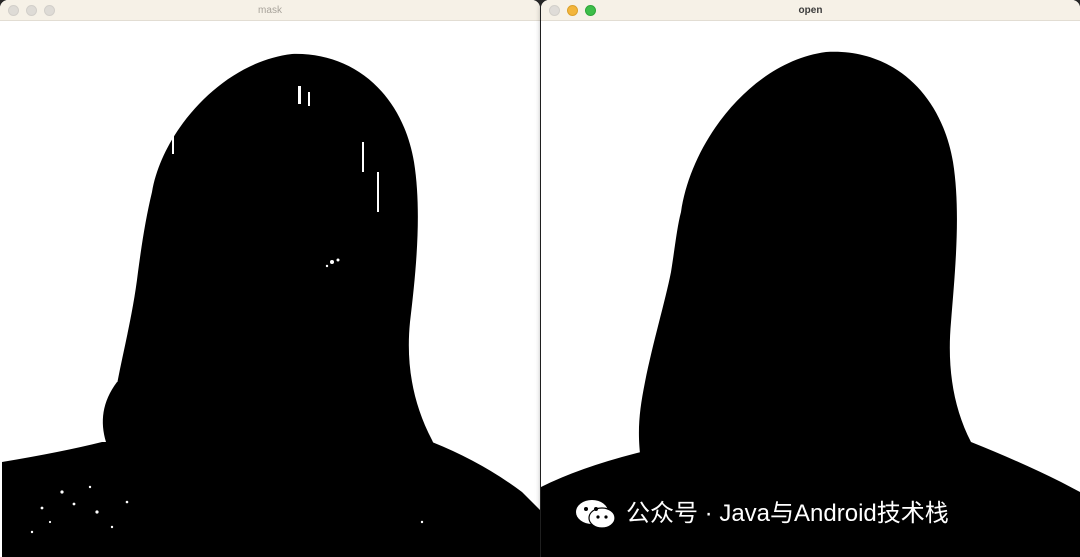 The width and height of the screenshot is (1080, 557). I want to click on window-title: open, so click(810, 10).